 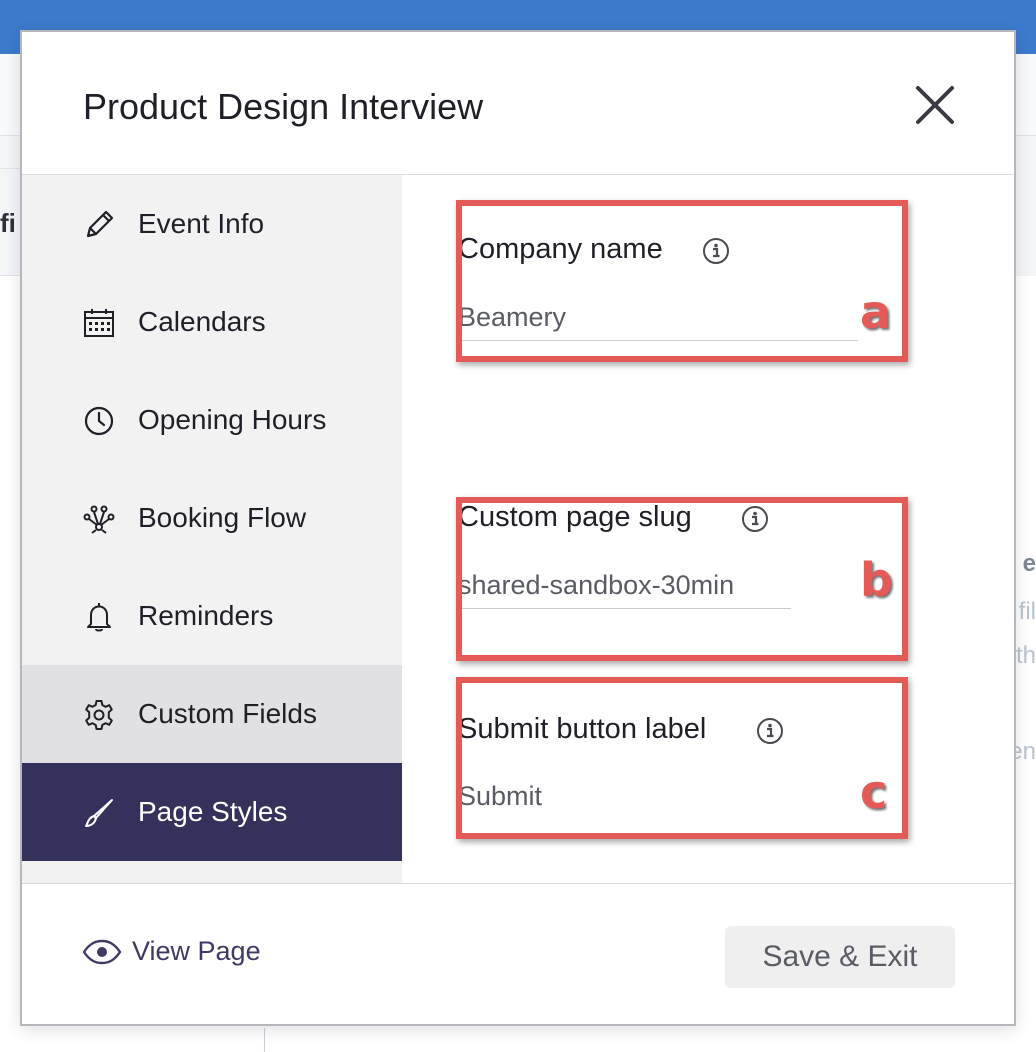 I want to click on sidebar-item-label: Booking Flow, so click(x=222, y=517).